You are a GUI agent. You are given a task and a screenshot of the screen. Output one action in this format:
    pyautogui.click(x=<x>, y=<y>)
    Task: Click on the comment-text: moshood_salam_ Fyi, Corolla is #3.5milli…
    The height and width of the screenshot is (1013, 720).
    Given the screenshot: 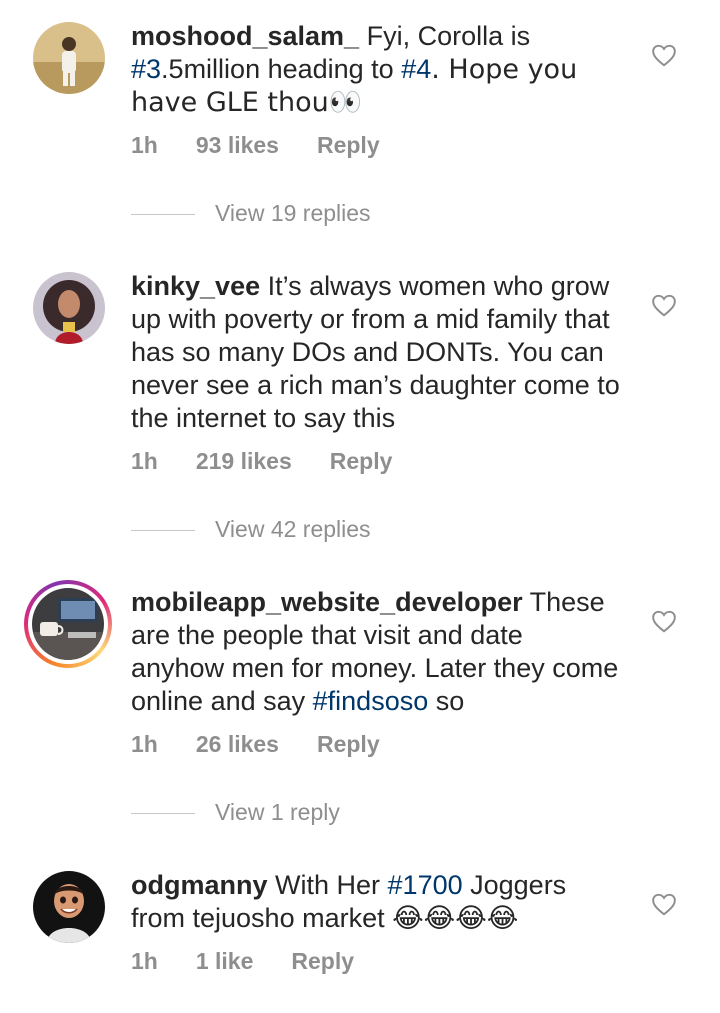 What is the action you would take?
    pyautogui.click(x=376, y=69)
    